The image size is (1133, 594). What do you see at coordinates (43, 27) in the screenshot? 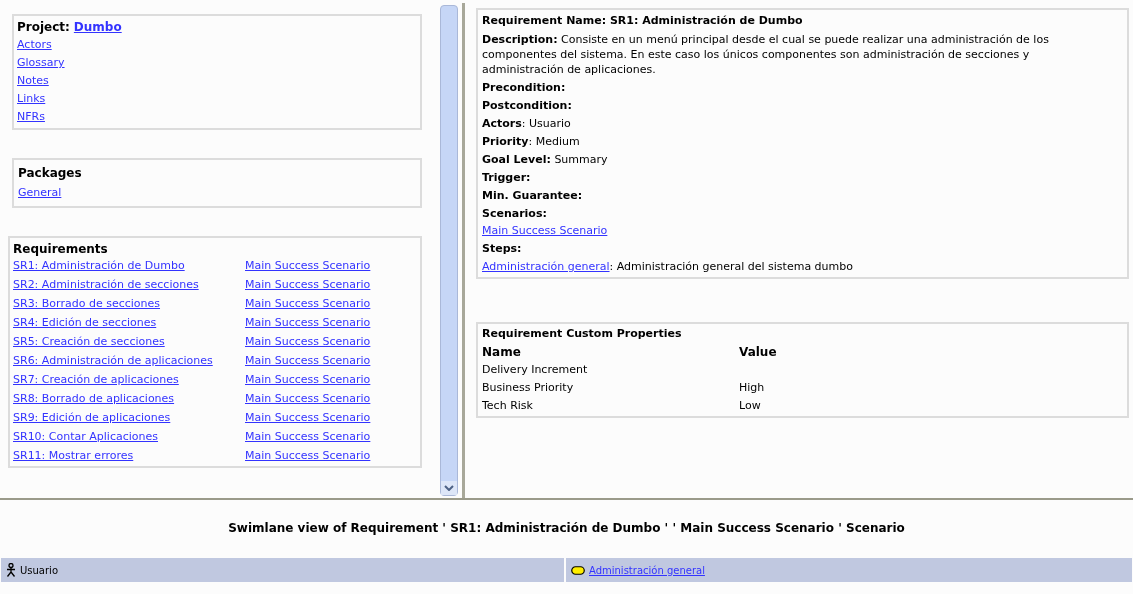
I see `project-label: Project:` at bounding box center [43, 27].